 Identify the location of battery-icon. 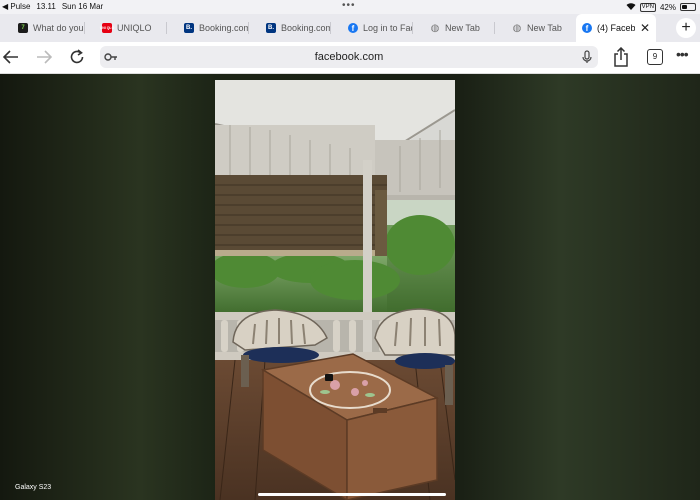
(688, 7).